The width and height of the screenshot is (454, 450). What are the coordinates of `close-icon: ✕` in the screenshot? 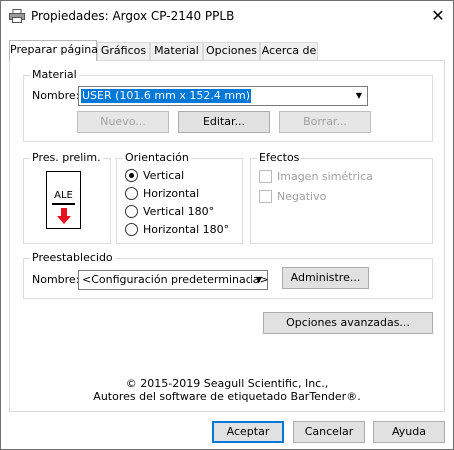 It's located at (438, 16).